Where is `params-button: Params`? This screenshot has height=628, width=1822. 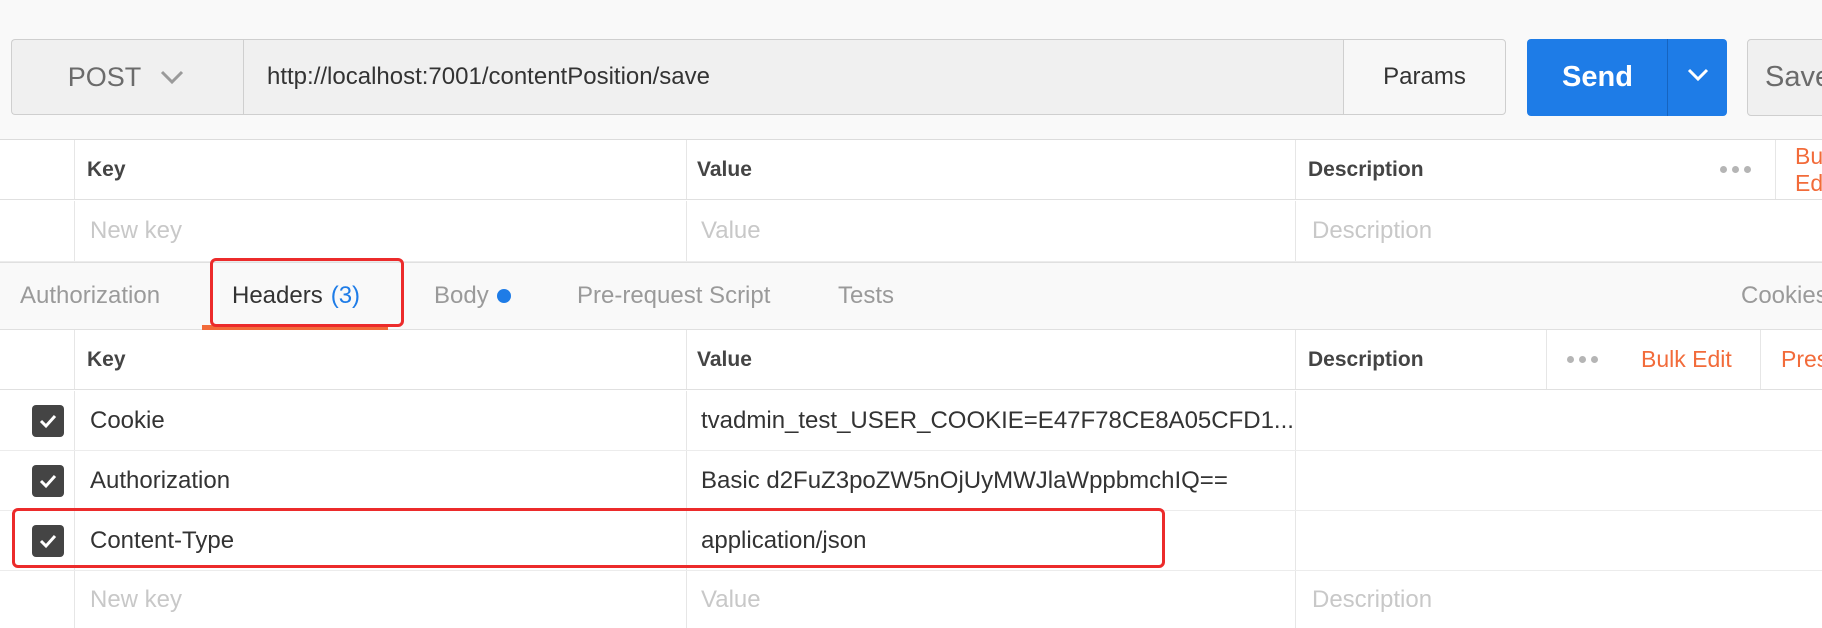
params-button: Params is located at coordinates (1424, 77).